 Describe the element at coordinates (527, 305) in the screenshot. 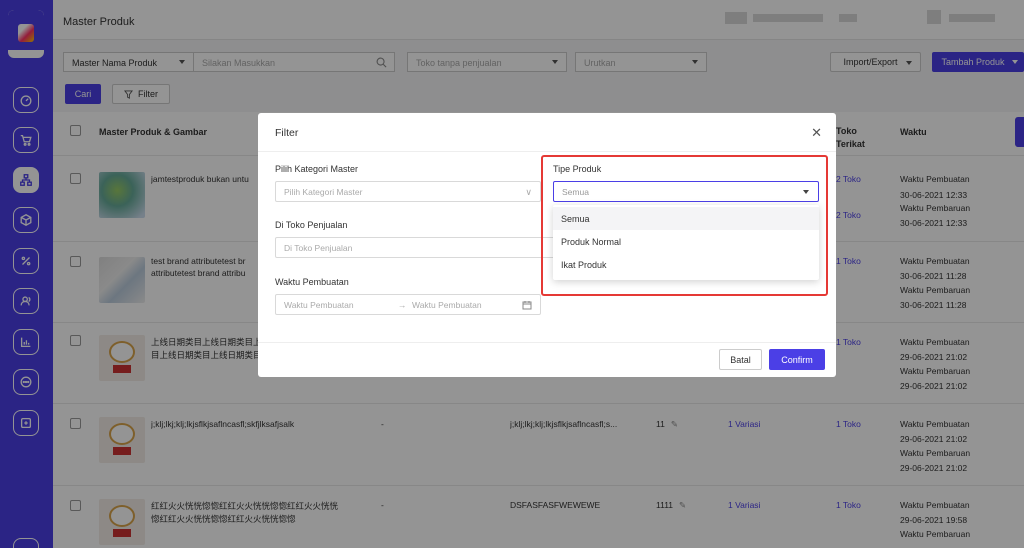

I see `calendar-icon` at that location.